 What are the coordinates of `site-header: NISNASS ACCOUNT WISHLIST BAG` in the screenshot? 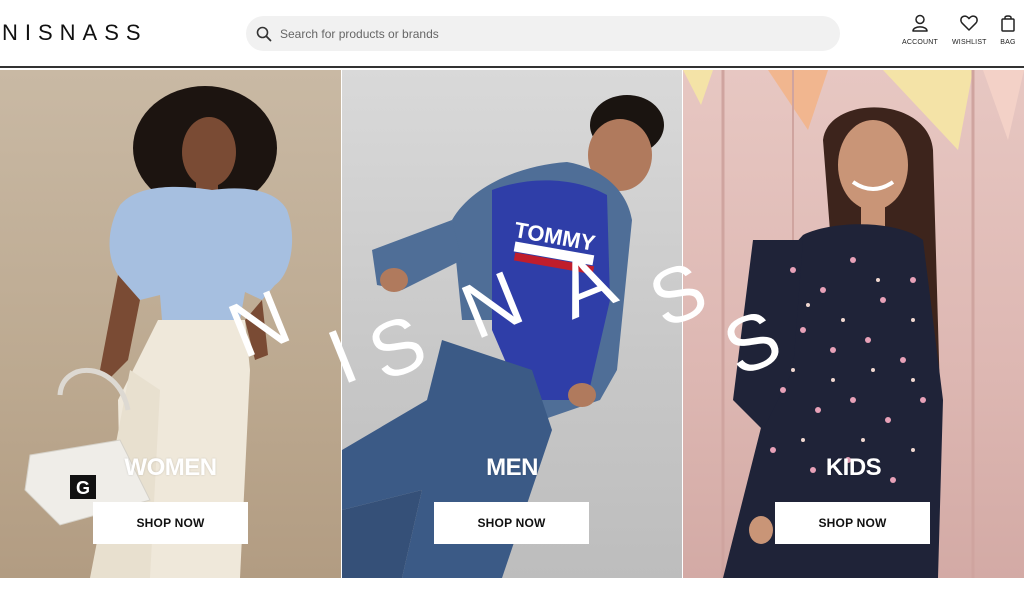 It's located at (512, 34).